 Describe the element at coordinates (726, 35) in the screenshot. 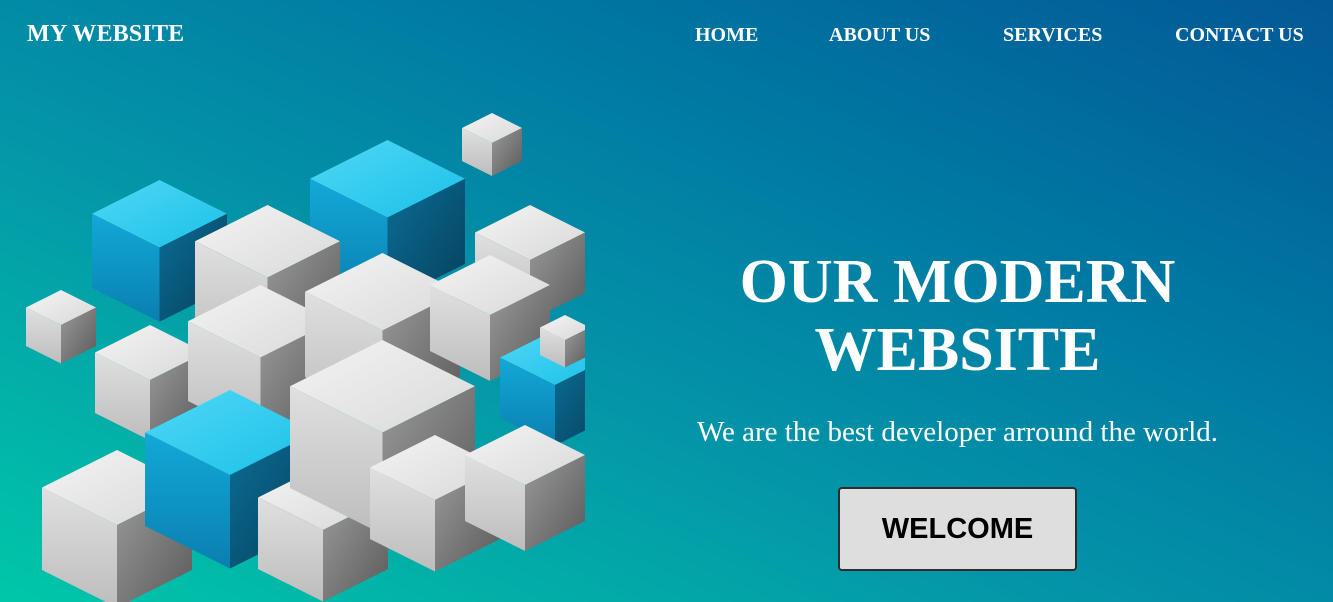

I see `nav-home: HOME` at that location.